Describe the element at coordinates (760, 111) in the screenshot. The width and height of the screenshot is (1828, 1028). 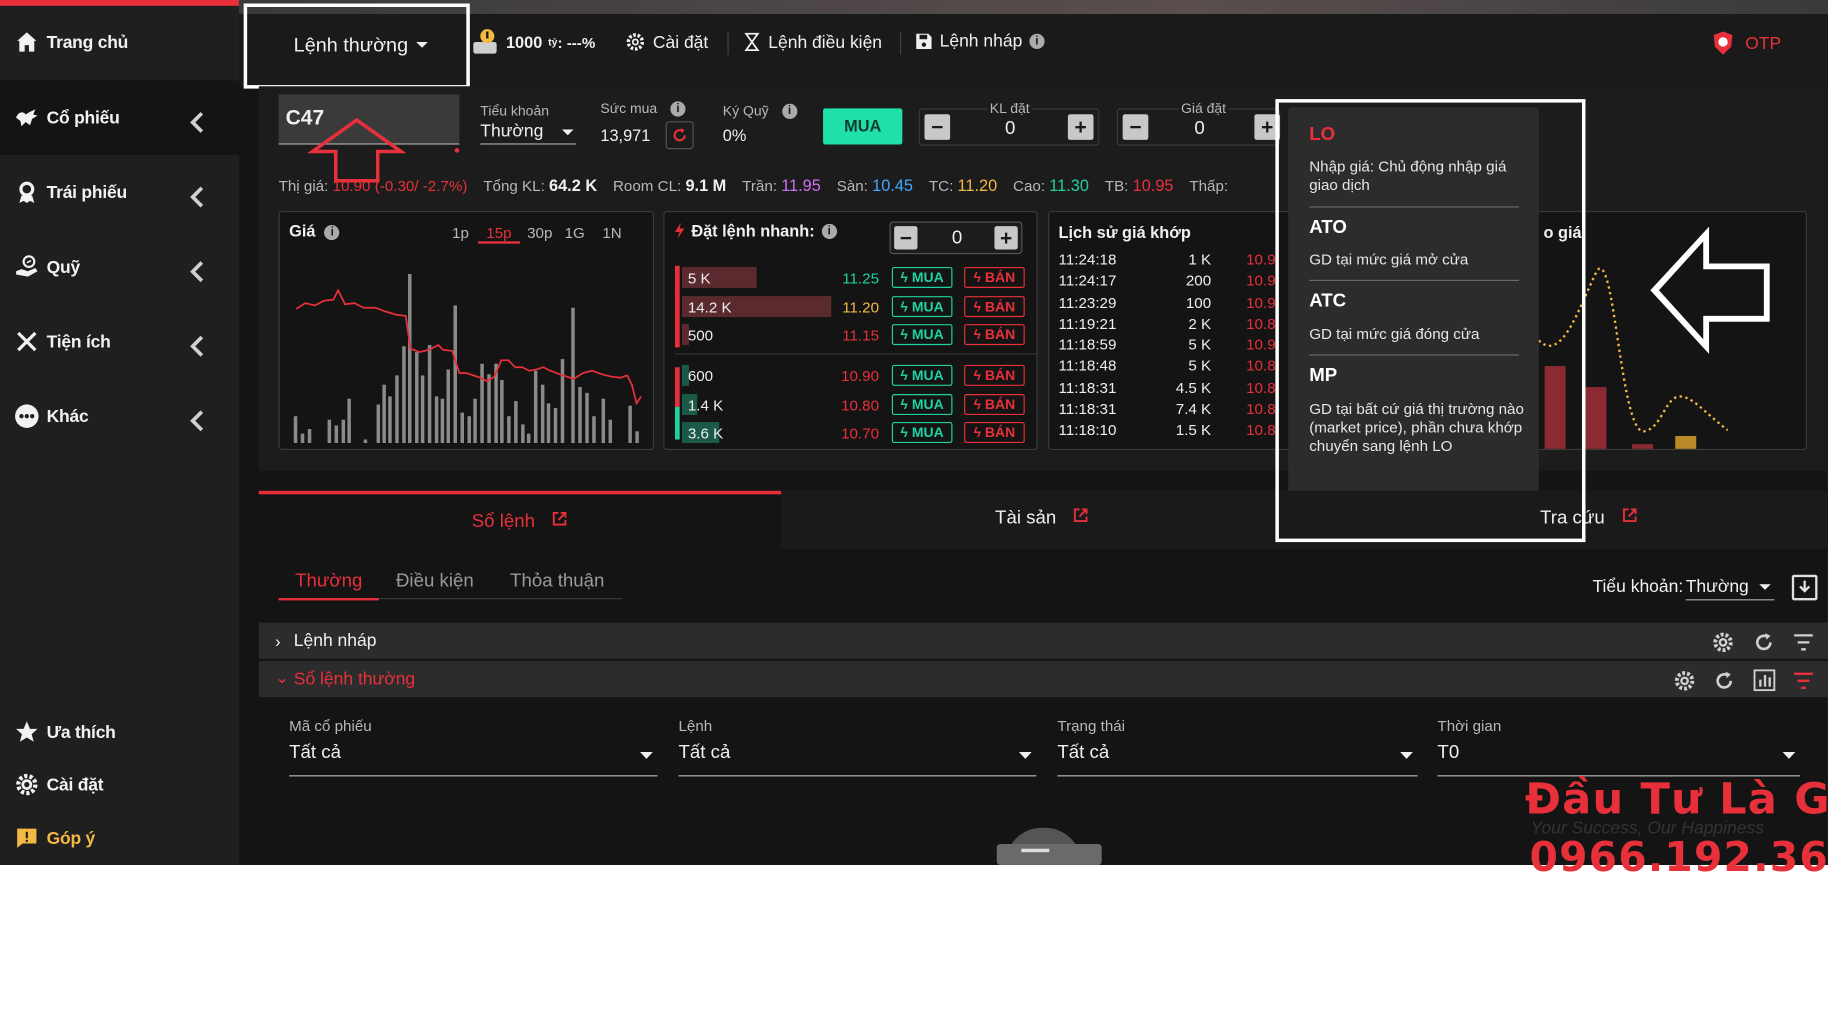
I see `margin-label-wrap: Ký Quỹ i` at that location.